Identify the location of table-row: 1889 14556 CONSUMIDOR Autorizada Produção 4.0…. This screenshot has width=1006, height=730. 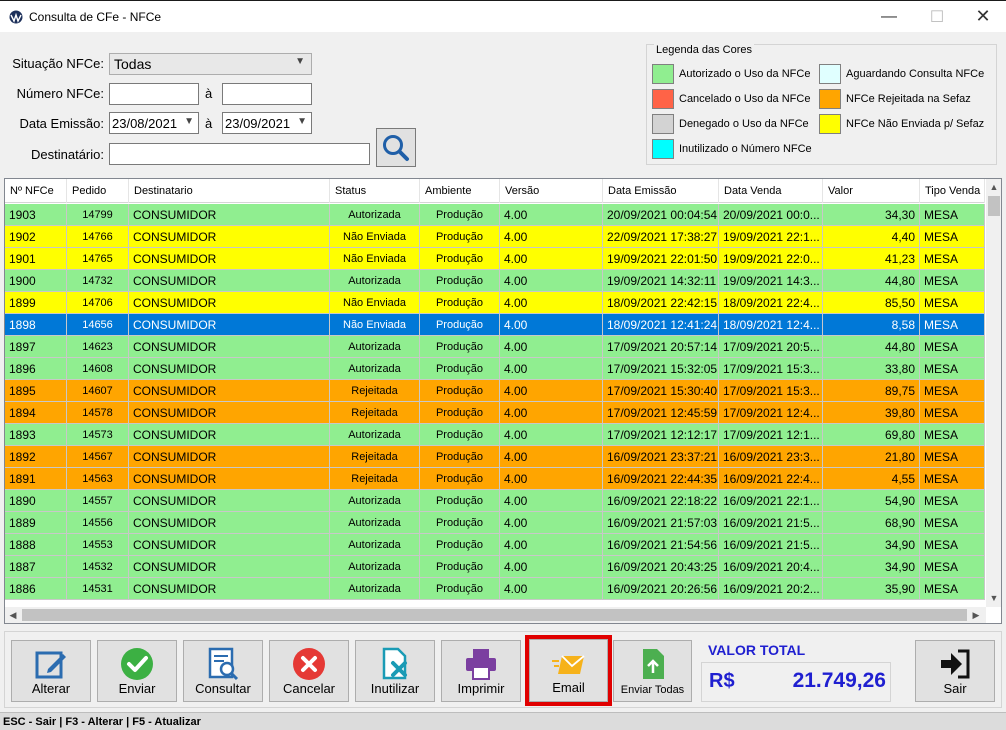
(495, 523).